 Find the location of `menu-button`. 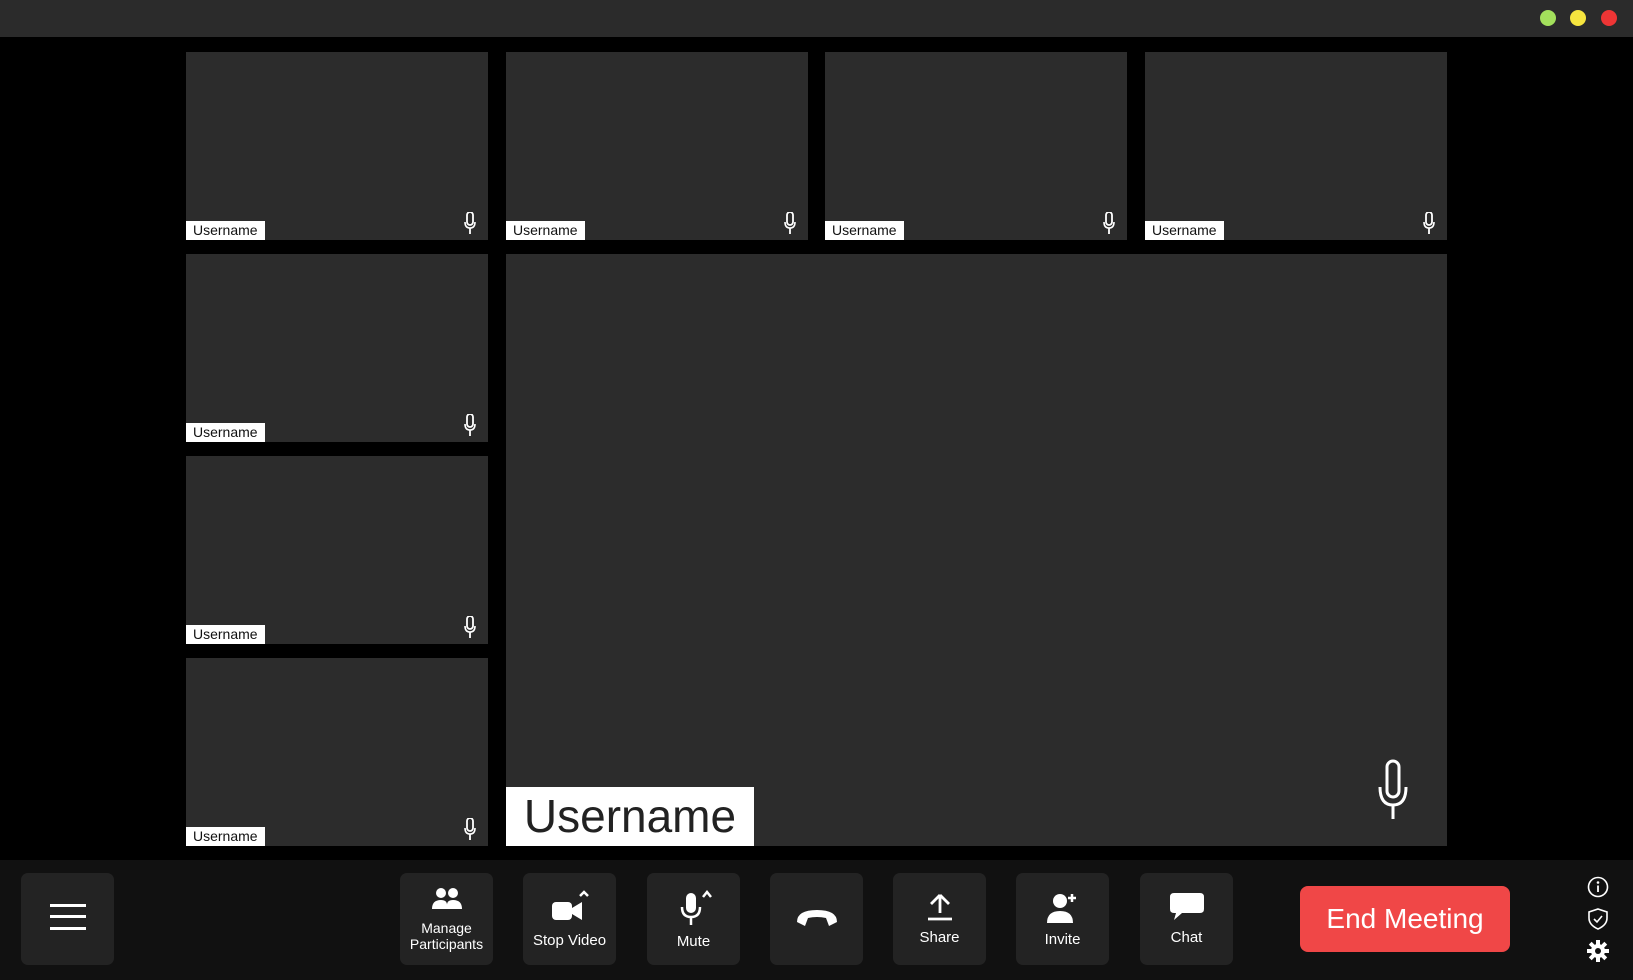

menu-button is located at coordinates (67, 919).